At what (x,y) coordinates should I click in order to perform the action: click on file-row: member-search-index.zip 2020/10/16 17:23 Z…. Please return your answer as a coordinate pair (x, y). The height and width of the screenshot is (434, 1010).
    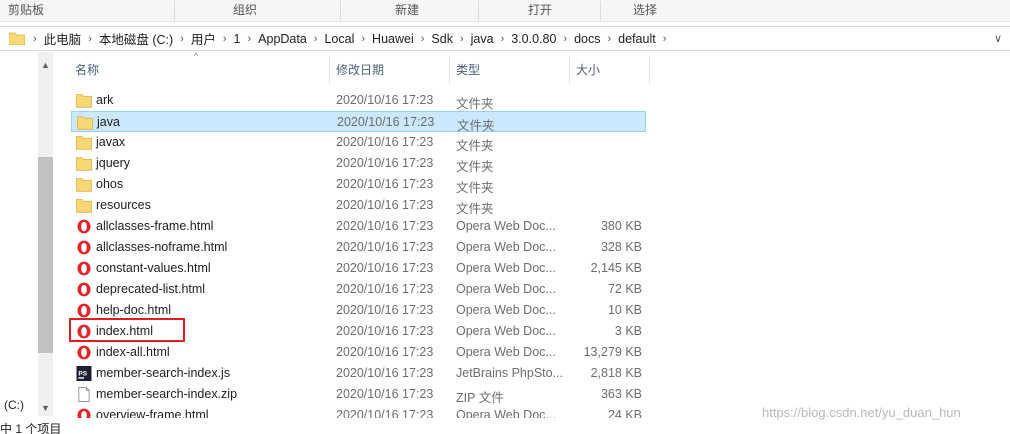
    Looking at the image, I should click on (358, 394).